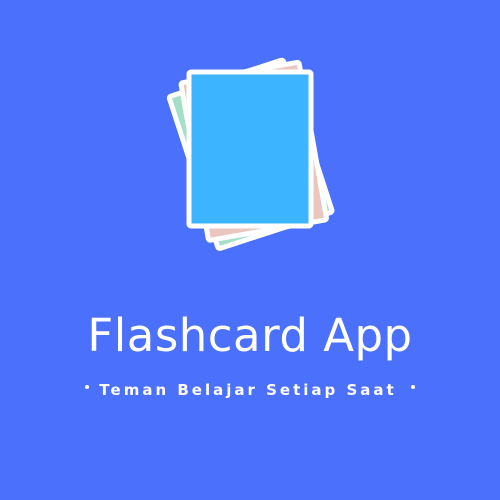 This screenshot has height=500, width=500. I want to click on bullet-dot-left, so click(87, 386).